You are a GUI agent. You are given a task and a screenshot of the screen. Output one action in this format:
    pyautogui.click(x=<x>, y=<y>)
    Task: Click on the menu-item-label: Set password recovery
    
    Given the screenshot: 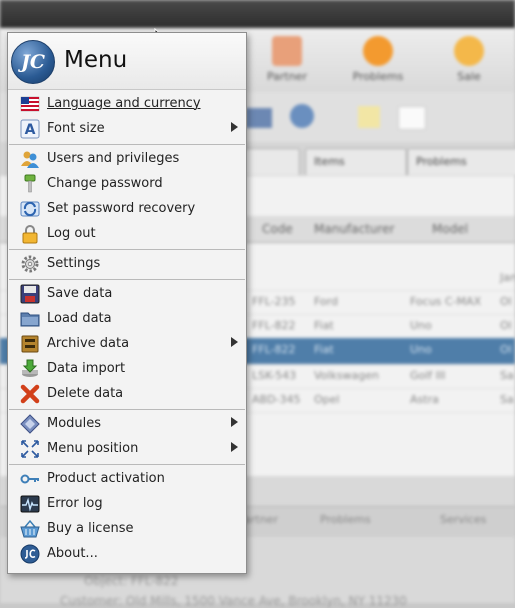 What is the action you would take?
    pyautogui.click(x=121, y=208)
    